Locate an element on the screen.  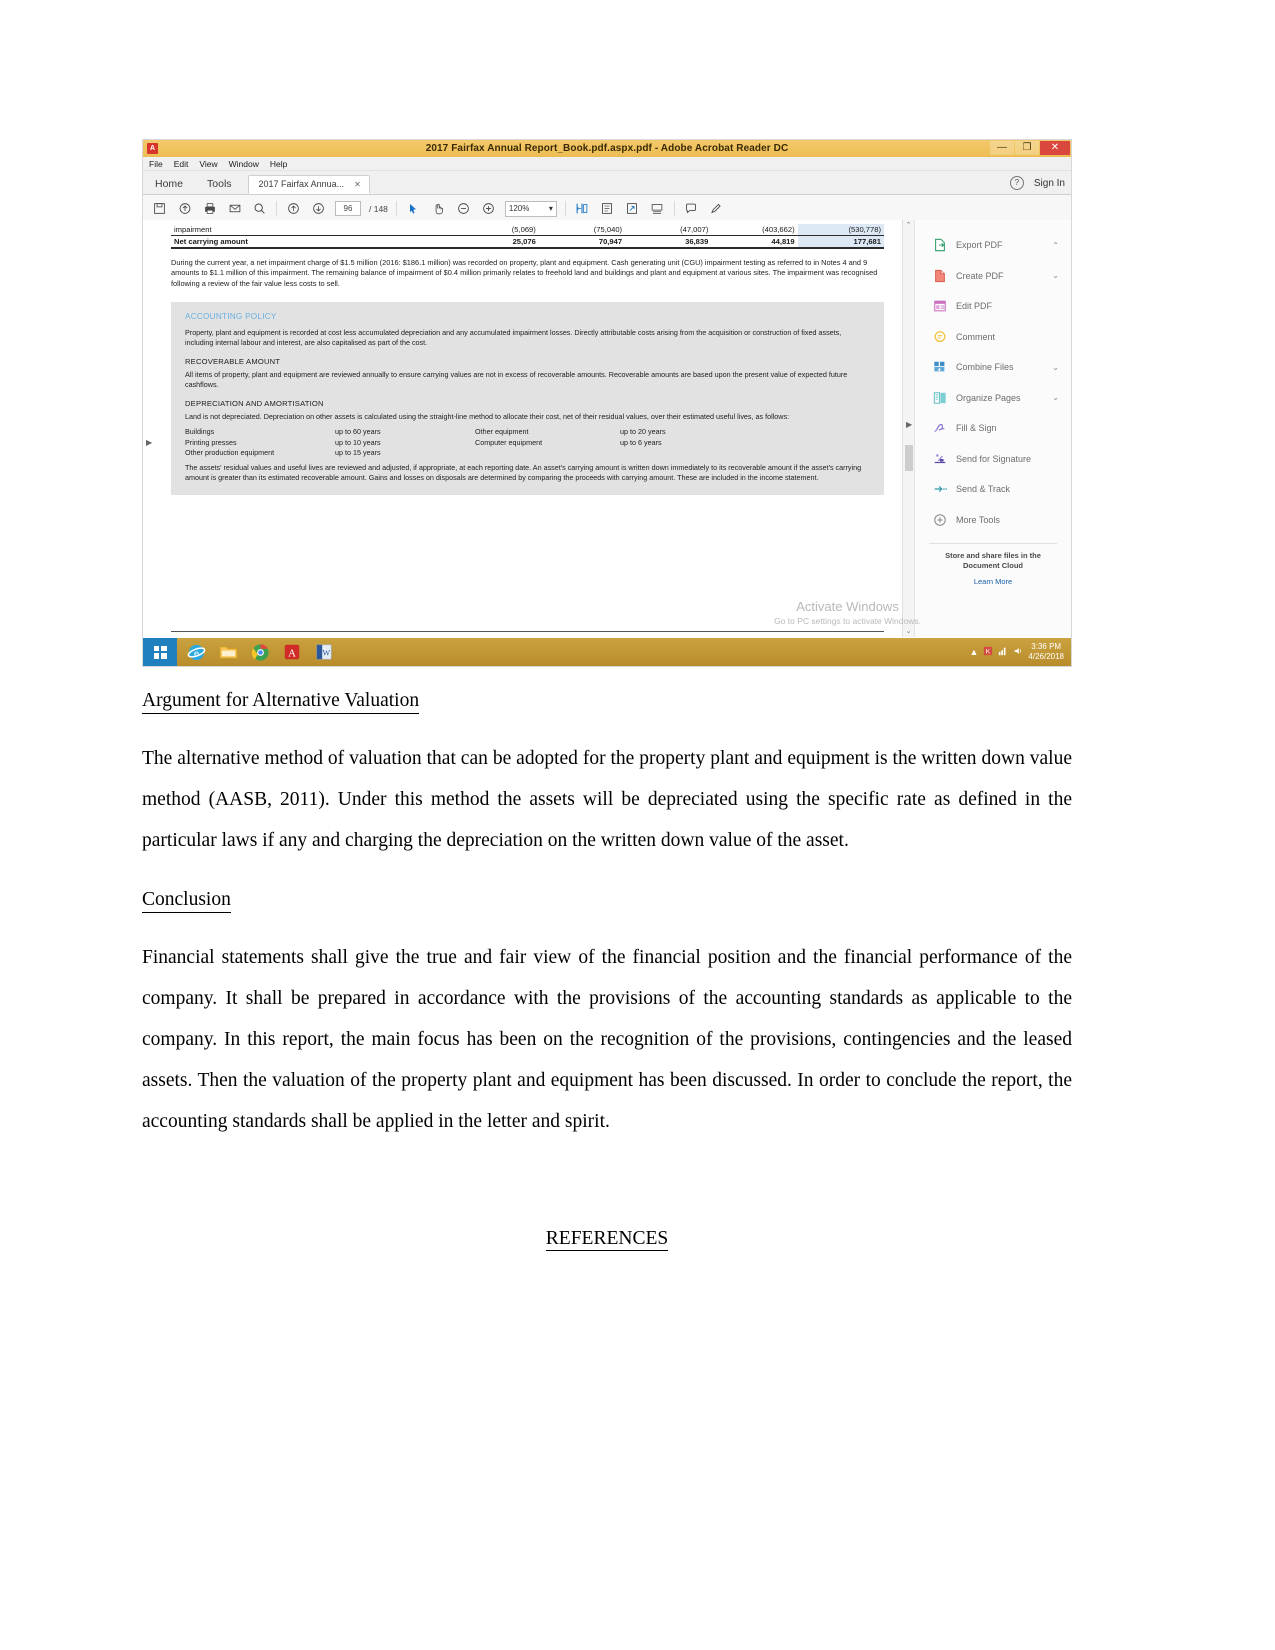
zoom-level-select: 120% ▾ is located at coordinates (530, 208).